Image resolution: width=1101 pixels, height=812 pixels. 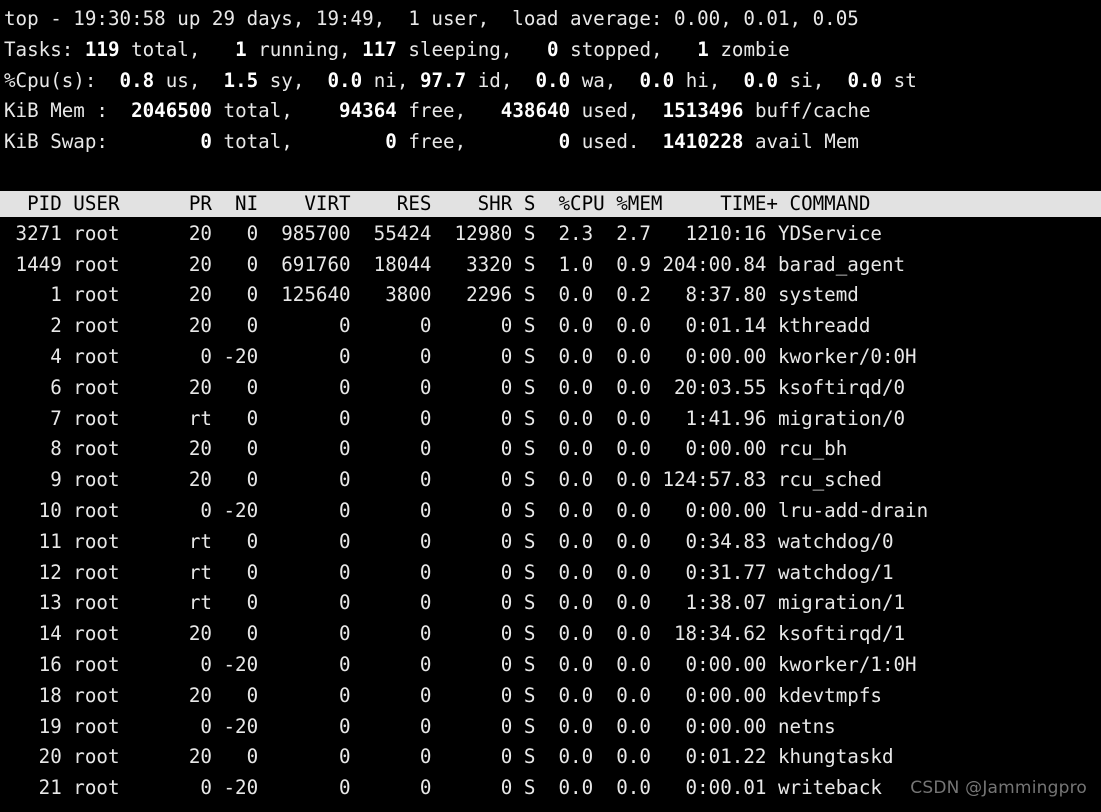 I want to click on mem-total-label: total,, so click(x=258, y=111).